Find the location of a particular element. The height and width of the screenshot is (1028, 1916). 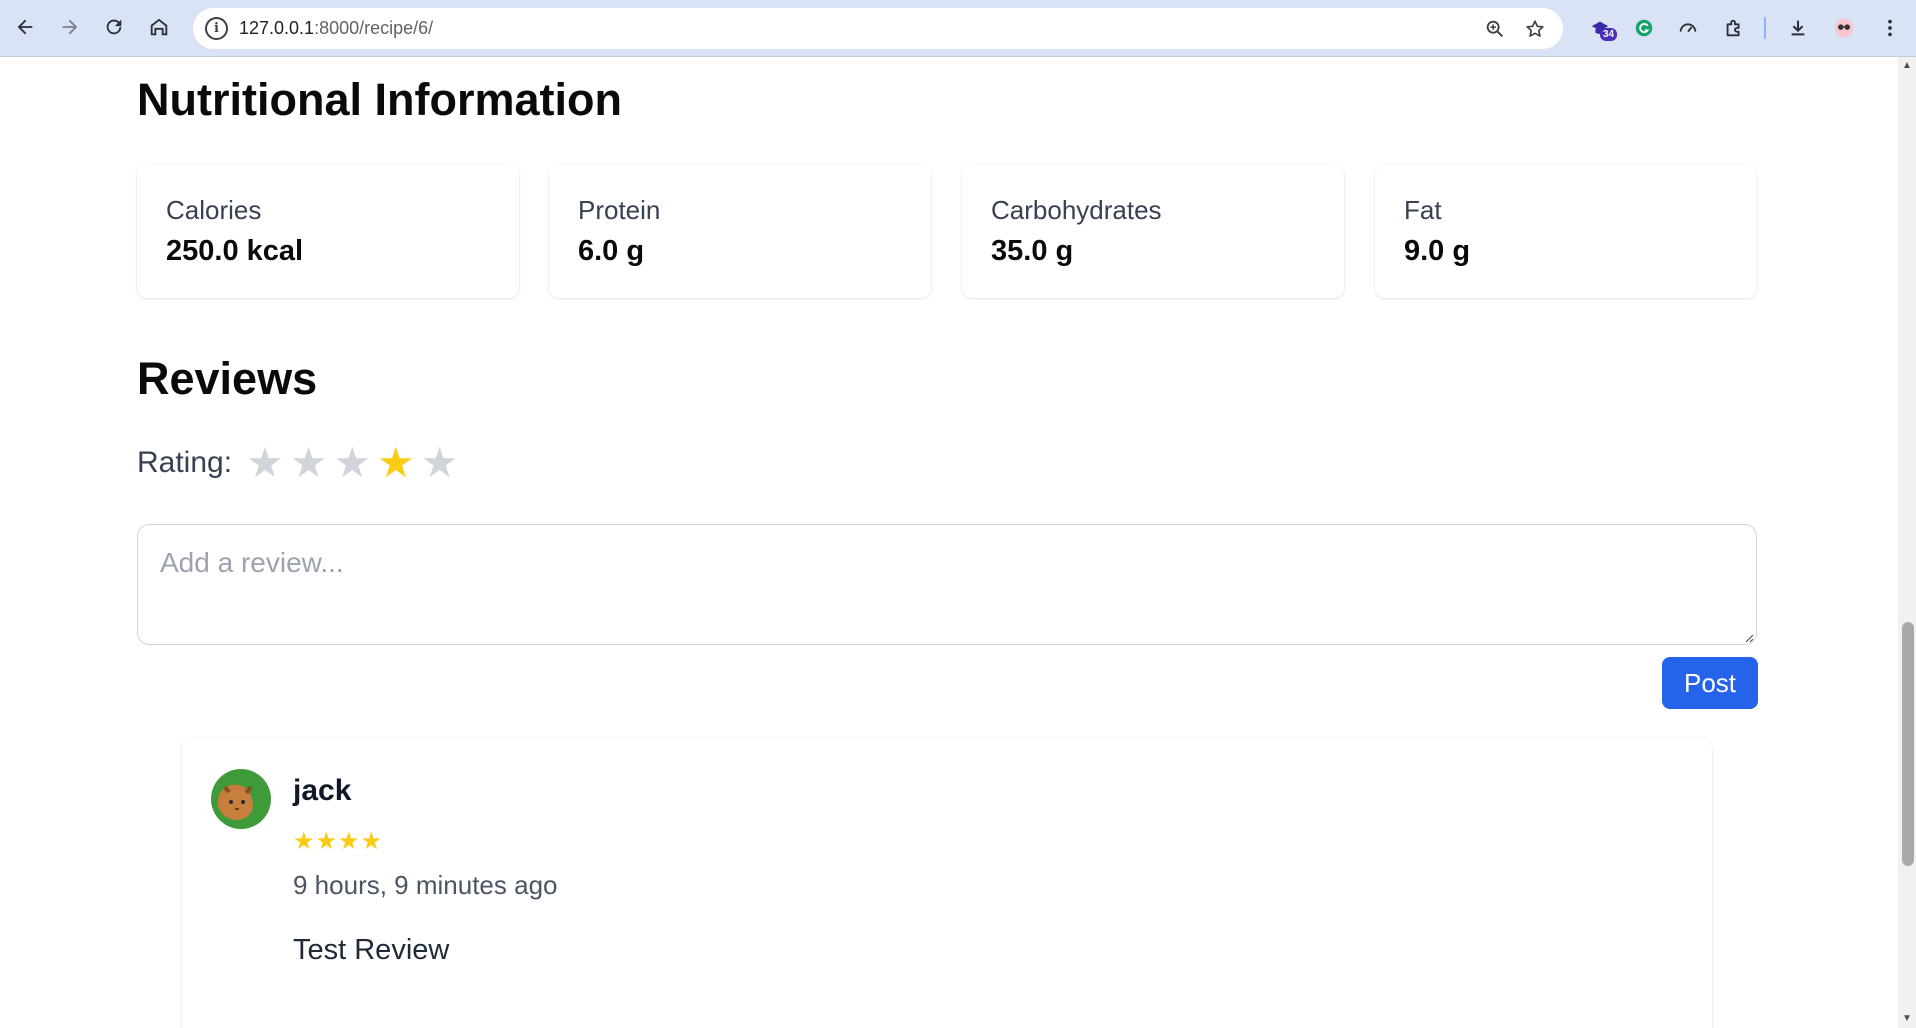

address-bar: i 127.0.0.1:8000/recipe/6/ is located at coordinates (878, 28).